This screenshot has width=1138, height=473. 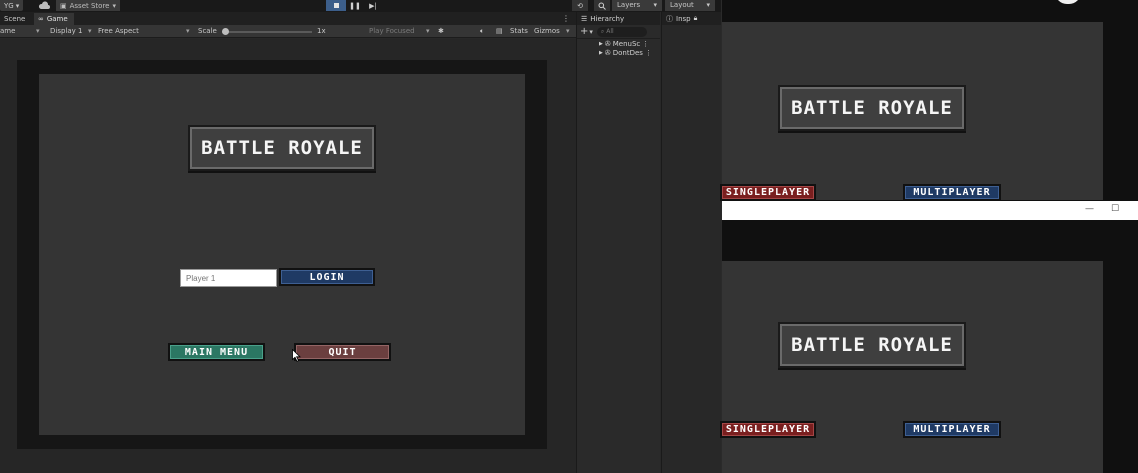 I want to click on store-icon: ▣, so click(x=63, y=5).